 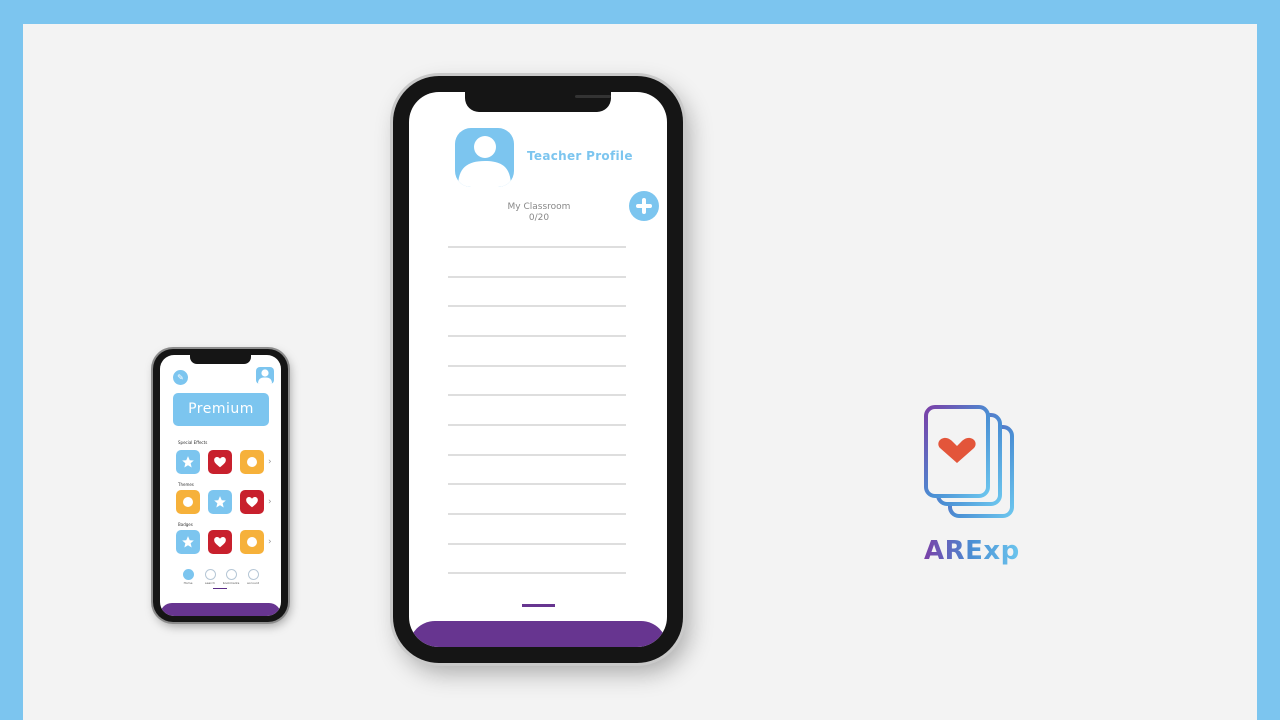 I want to click on nav-home: Home, so click(x=188, y=577).